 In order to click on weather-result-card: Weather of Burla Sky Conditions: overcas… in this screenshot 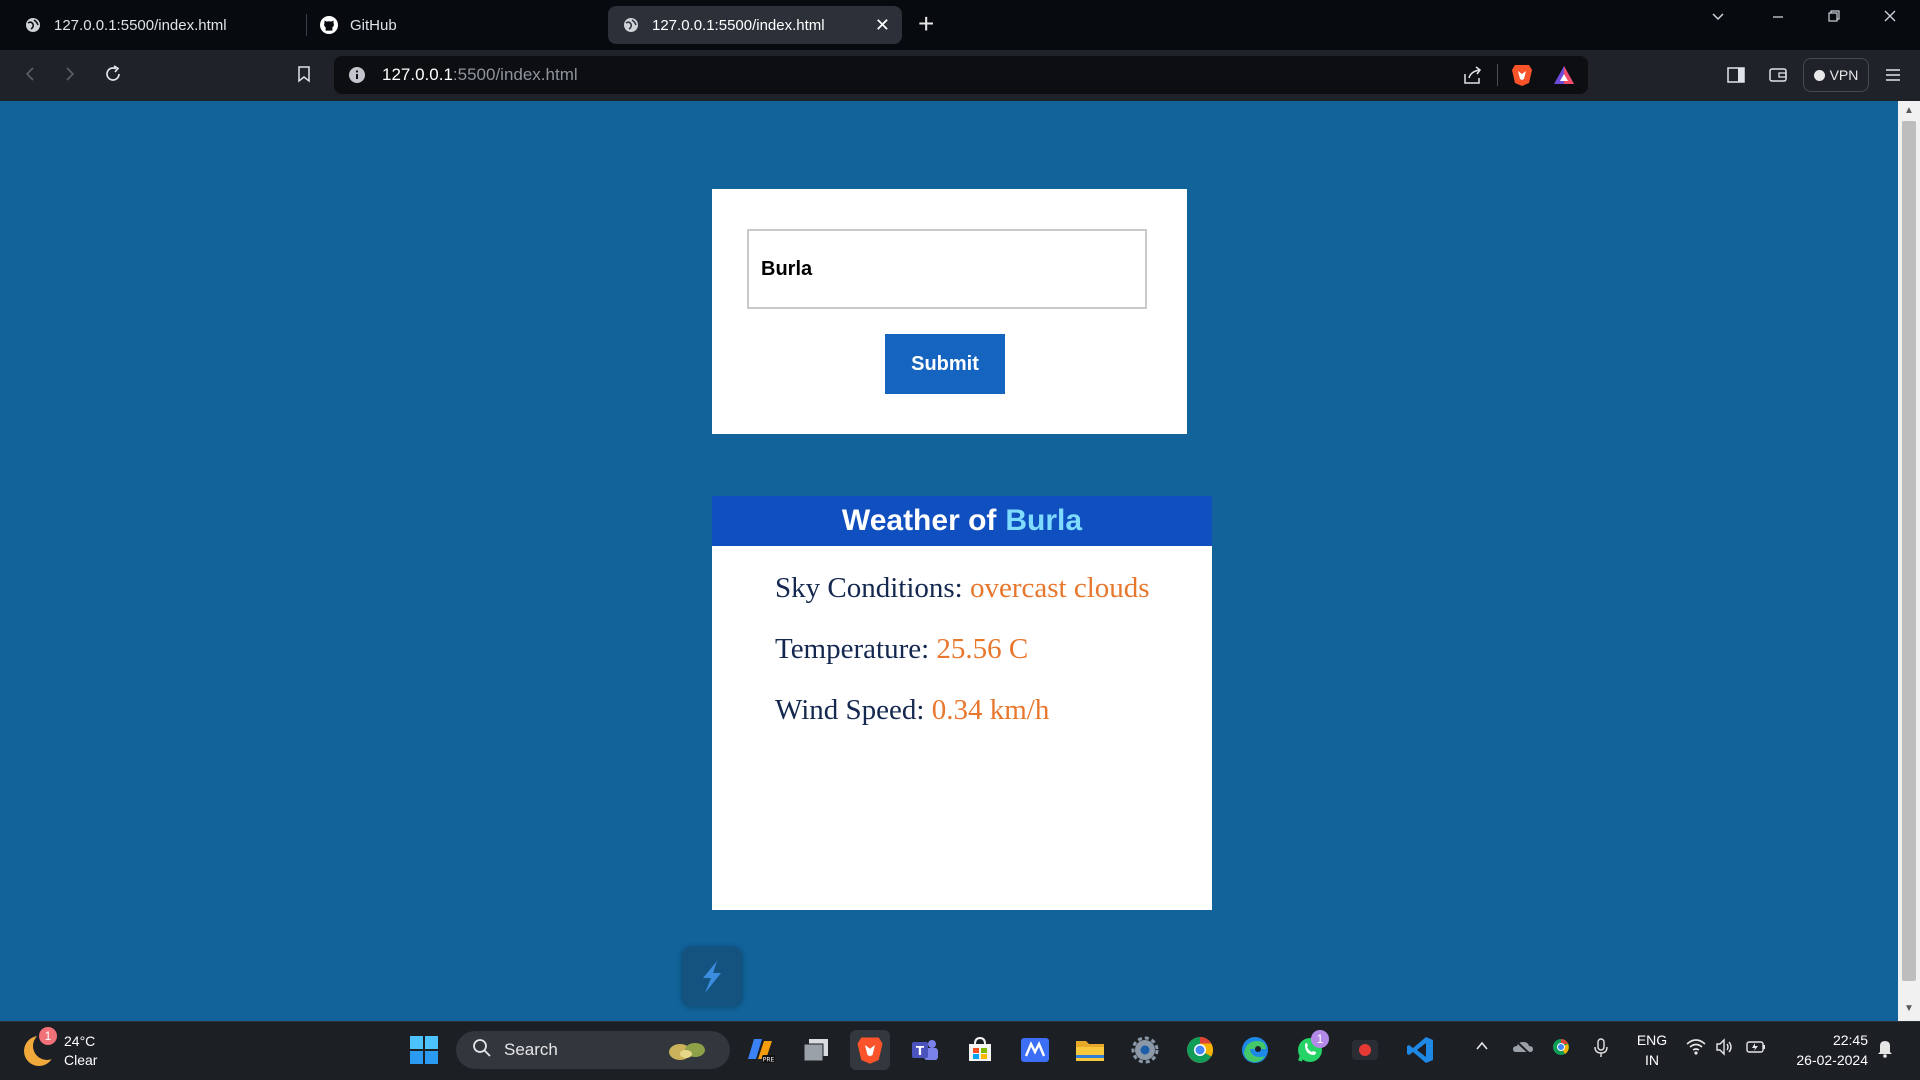, I will do `click(962, 703)`.